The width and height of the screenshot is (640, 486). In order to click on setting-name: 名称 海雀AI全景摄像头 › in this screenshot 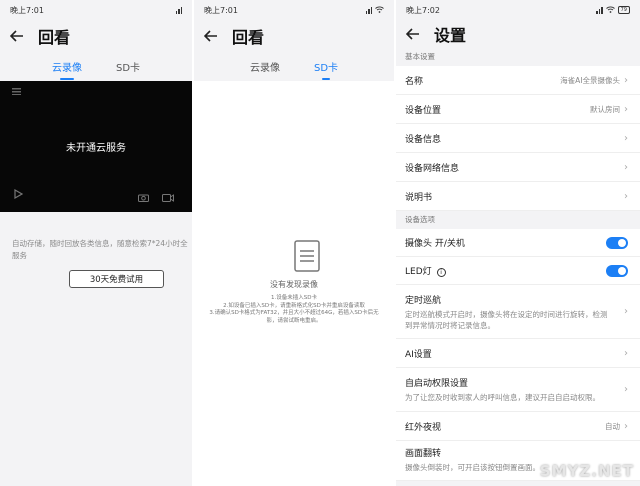, I will do `click(518, 80)`.